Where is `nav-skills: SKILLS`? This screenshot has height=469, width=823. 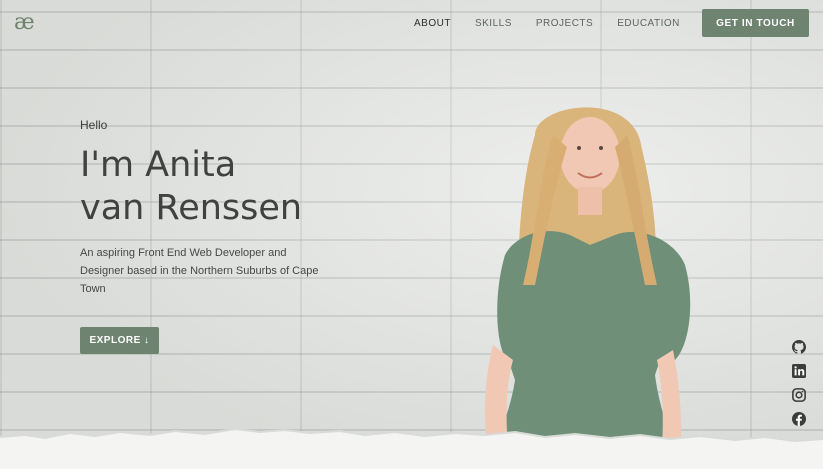 nav-skills: SKILLS is located at coordinates (493, 23).